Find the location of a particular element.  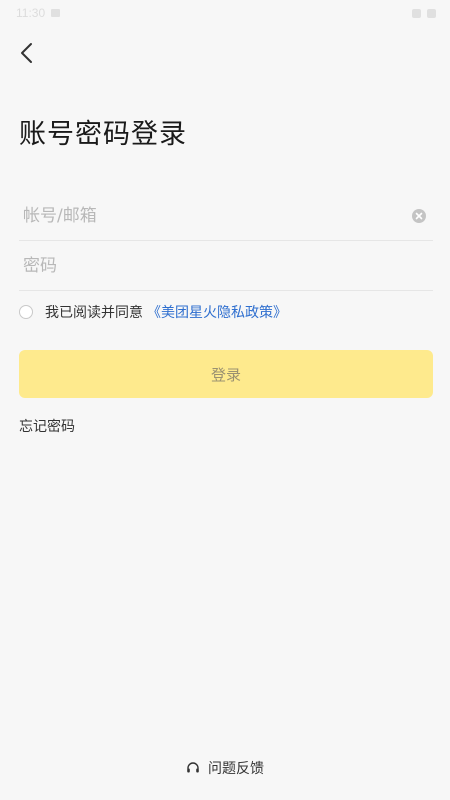

chevron-left-icon is located at coordinates (26, 53).